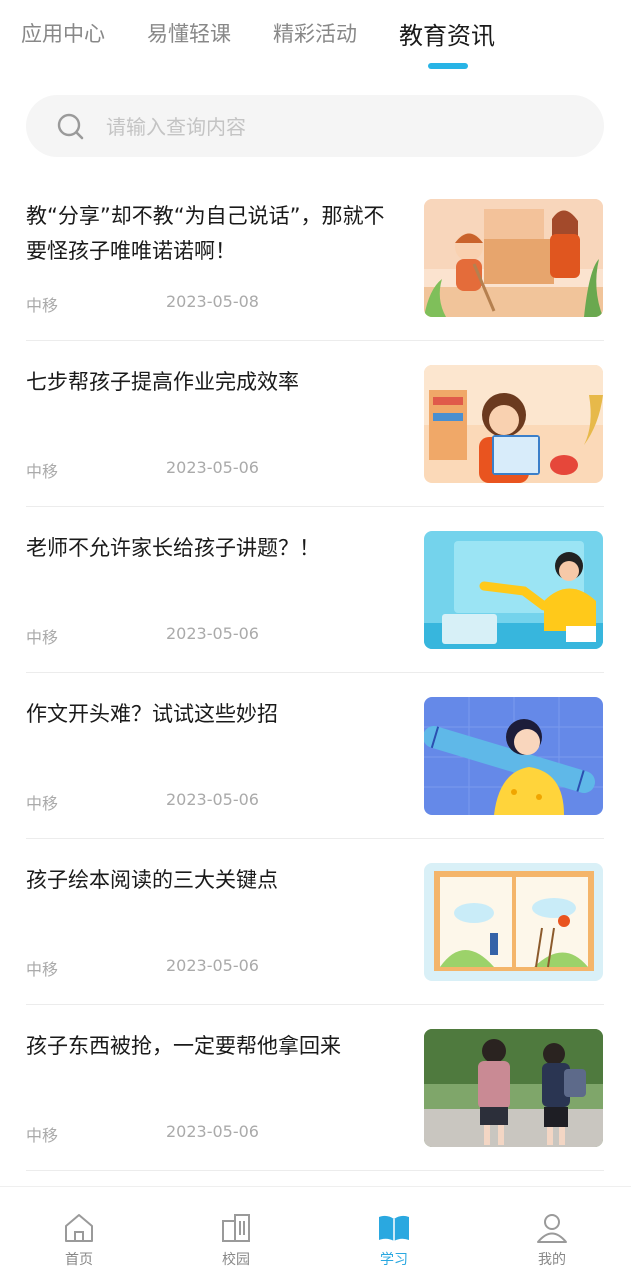  I want to click on book-icon, so click(394, 1228).